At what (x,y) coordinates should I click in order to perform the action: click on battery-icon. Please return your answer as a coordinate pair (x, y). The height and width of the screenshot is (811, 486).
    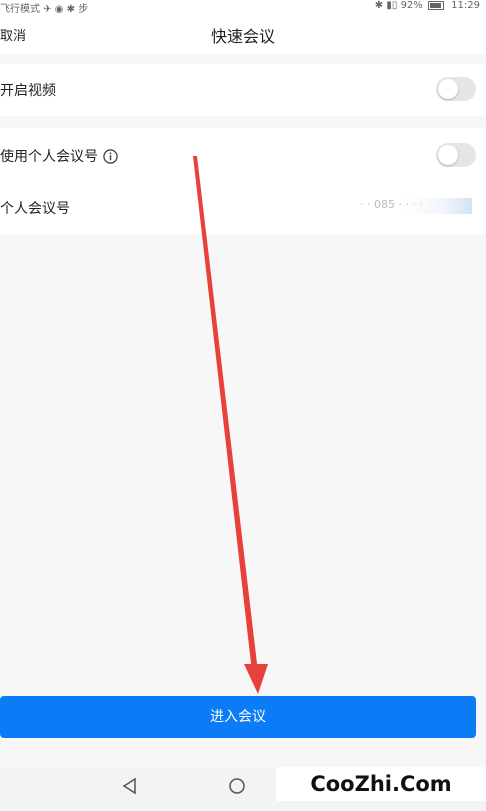
    Looking at the image, I should click on (435, 5).